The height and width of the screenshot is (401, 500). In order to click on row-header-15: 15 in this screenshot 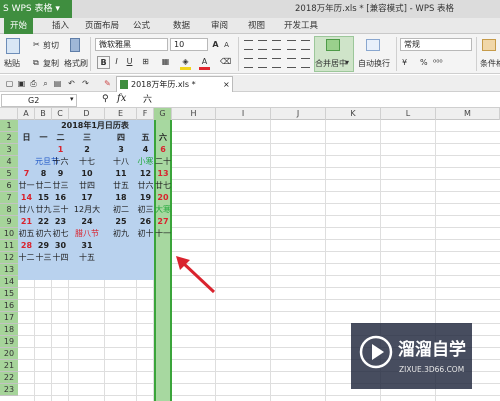, I will do `click(9, 294)`.